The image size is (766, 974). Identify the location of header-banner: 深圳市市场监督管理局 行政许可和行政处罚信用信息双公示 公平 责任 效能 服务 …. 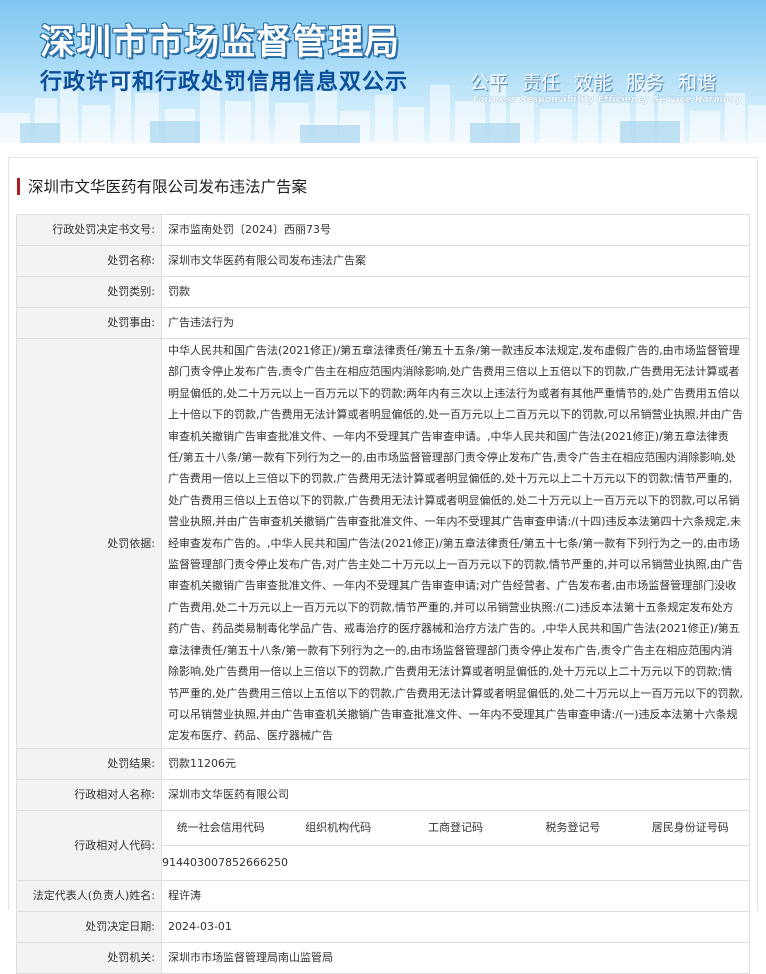
(383, 71).